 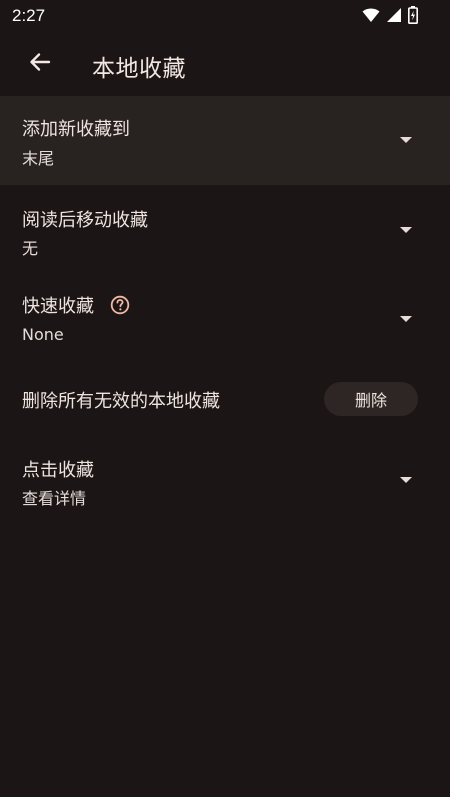 What do you see at coordinates (371, 15) in the screenshot?
I see `wifi-icon` at bounding box center [371, 15].